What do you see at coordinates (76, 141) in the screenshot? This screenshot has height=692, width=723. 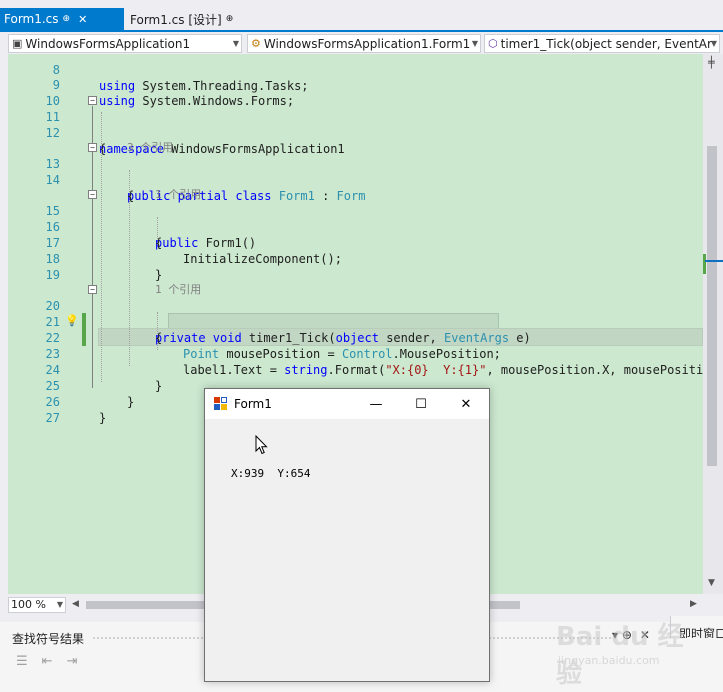 I see `code-line: 12 {` at bounding box center [76, 141].